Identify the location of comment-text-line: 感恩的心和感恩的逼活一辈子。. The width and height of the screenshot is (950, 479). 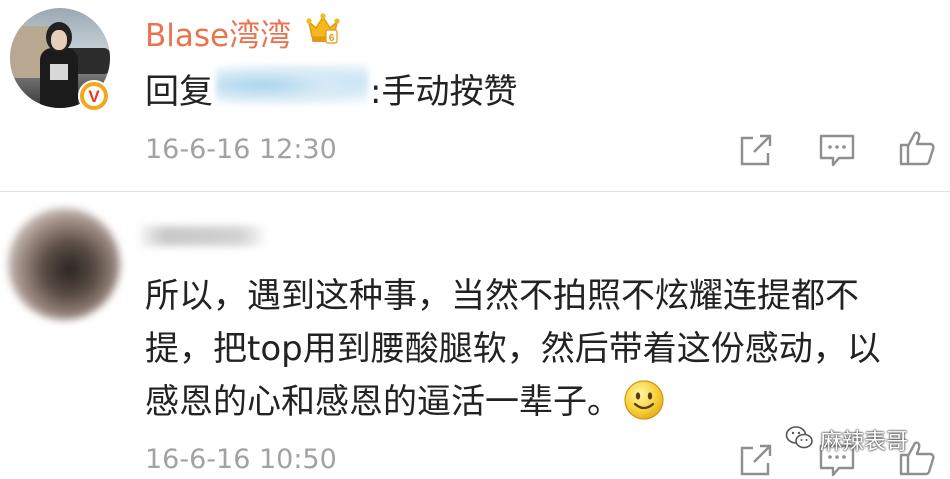
(535, 402).